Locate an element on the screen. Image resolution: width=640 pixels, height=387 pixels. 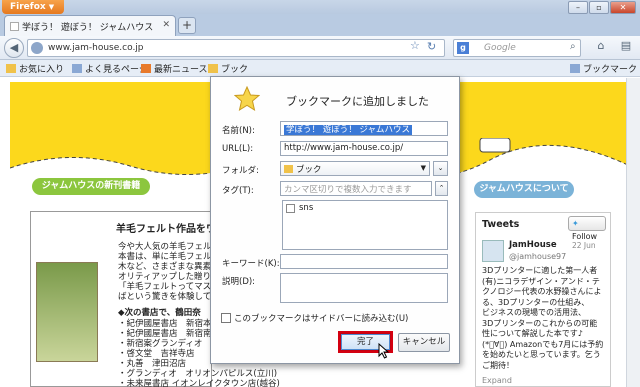
name-field: 学ぼう！ 遊ぼう！ ジャムハウス is located at coordinates (364, 128).